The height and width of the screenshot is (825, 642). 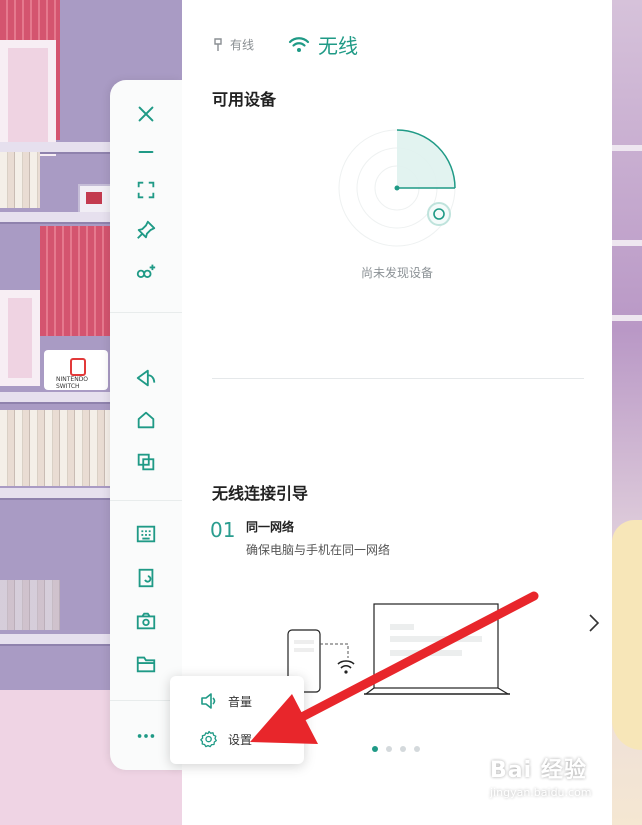 What do you see at coordinates (260, 493) in the screenshot?
I see `guide-title: 无线连接引导` at bounding box center [260, 493].